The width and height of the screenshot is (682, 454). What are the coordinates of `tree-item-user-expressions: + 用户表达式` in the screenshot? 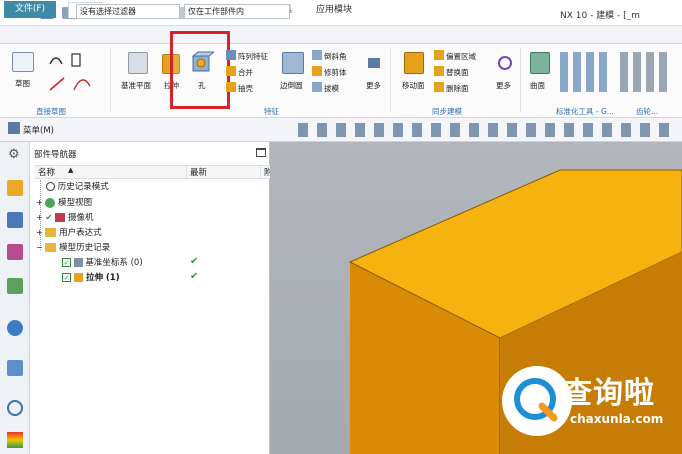 It's located at (69, 232).